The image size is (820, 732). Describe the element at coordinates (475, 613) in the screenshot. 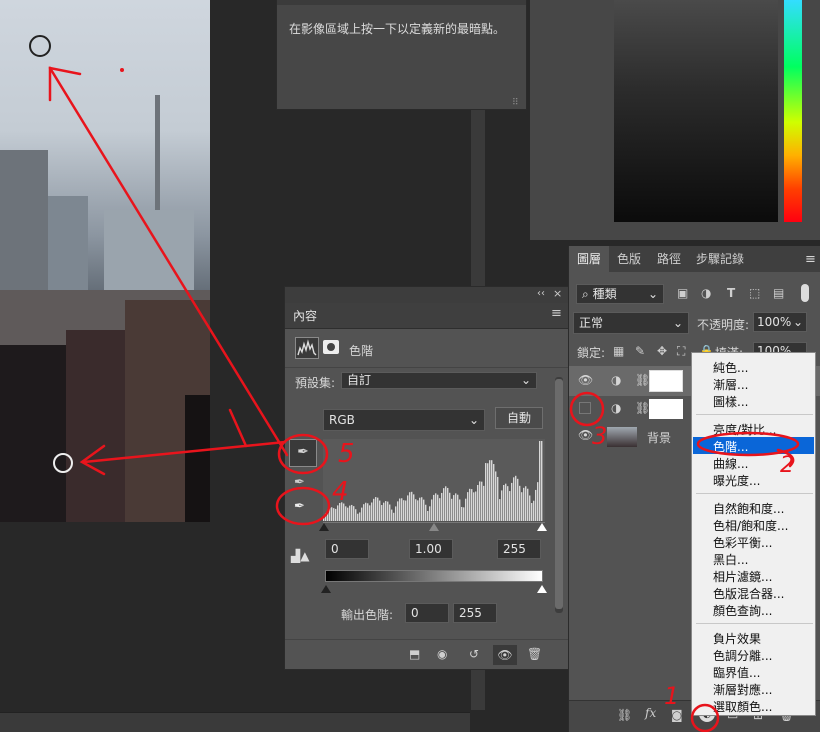

I see `output-white-field: 255` at that location.